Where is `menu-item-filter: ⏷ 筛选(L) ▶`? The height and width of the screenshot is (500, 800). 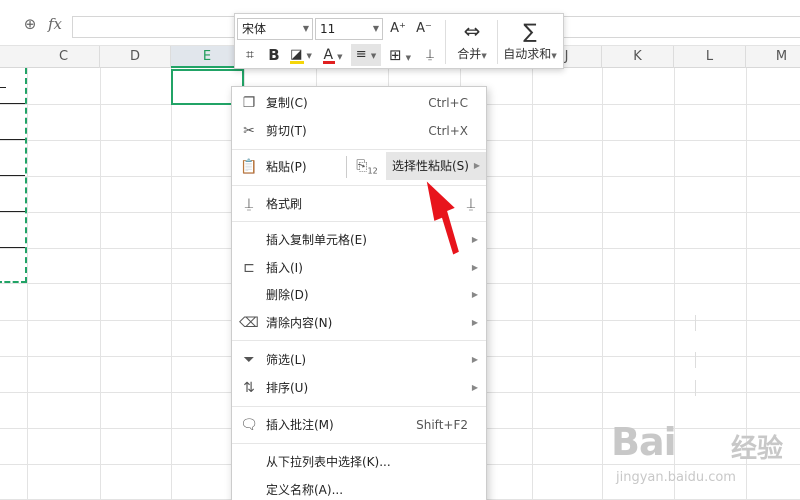 menu-item-filter: ⏷ 筛选(L) ▶ is located at coordinates (359, 360).